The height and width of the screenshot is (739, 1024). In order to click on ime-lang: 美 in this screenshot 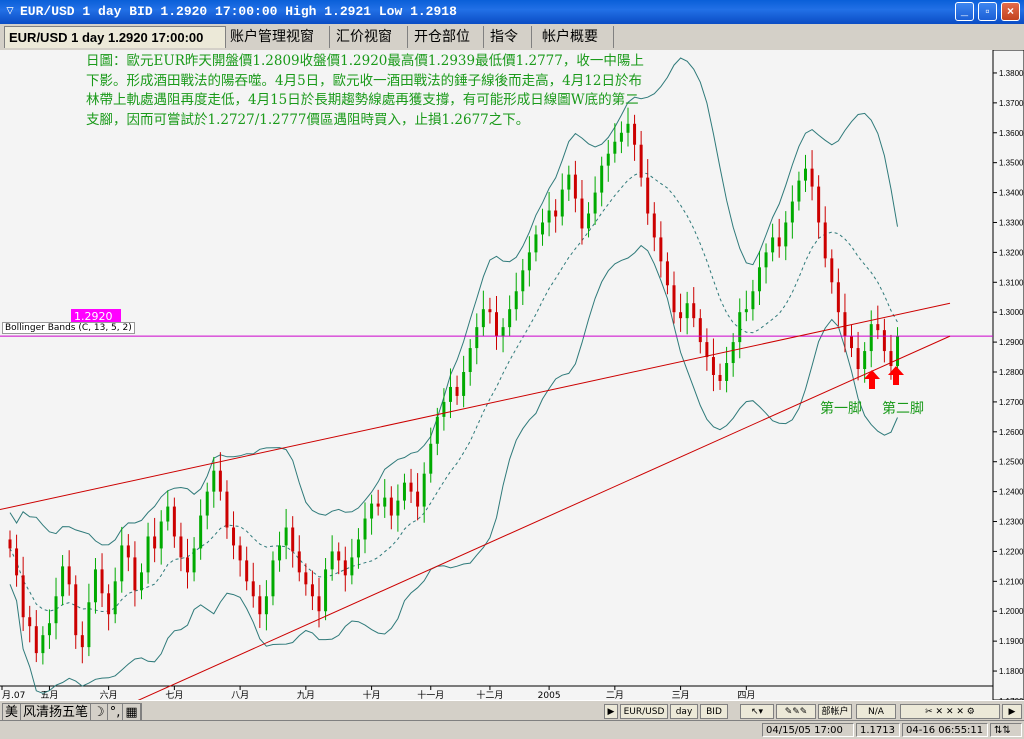, I will do `click(12, 712)`.